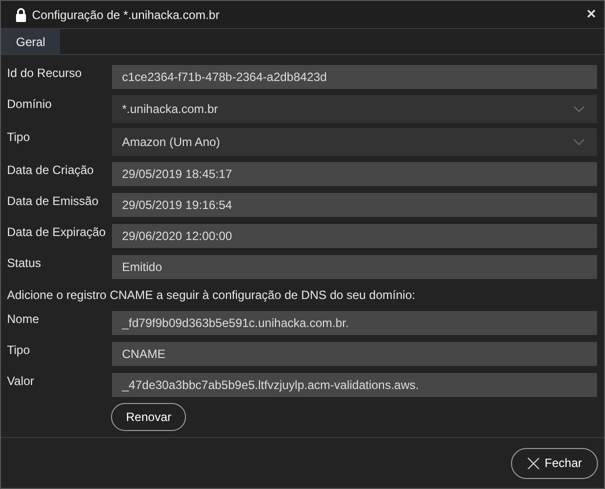 Image resolution: width=605 pixels, height=489 pixels. Describe the element at coordinates (554, 463) in the screenshot. I see `close-dialog-button: Fechar` at that location.